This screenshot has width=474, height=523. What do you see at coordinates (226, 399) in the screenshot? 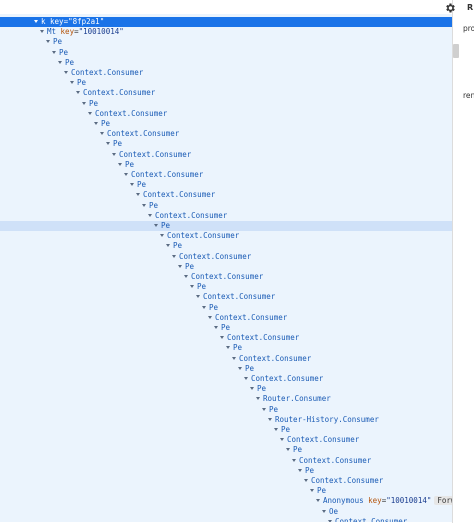
I see `tree-row: Router.Consumer` at bounding box center [226, 399].